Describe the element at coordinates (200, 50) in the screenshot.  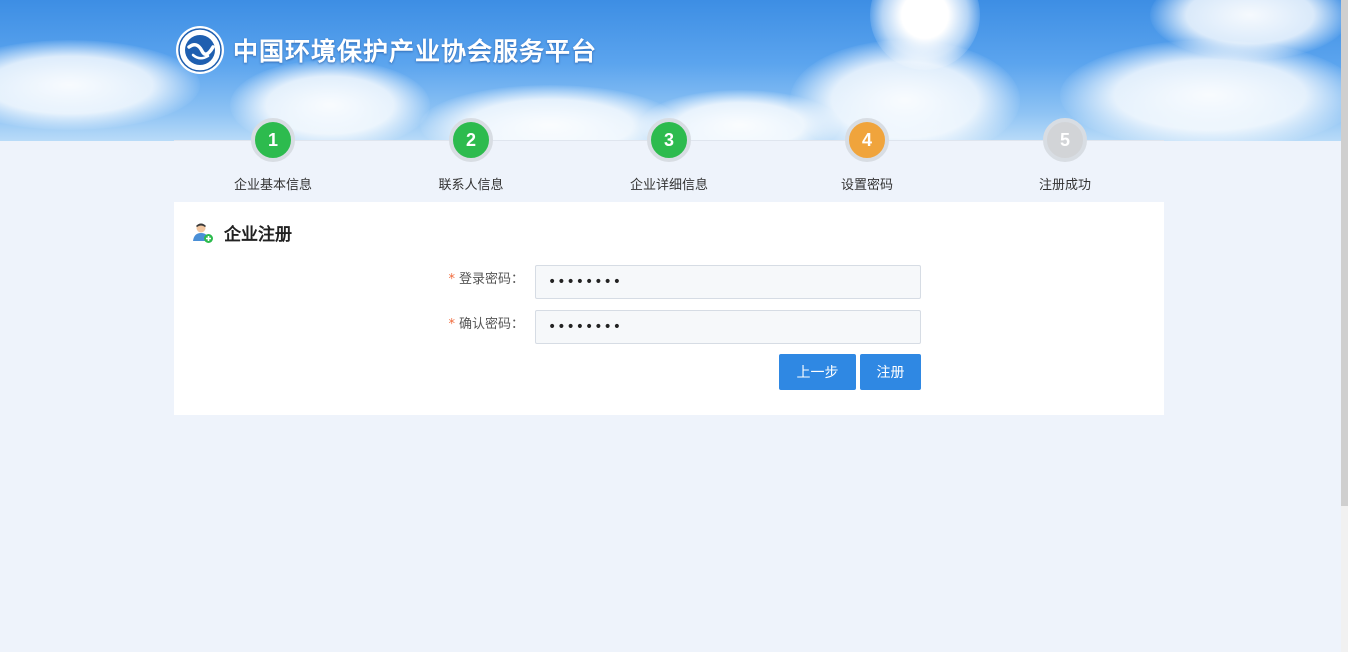
I see `caepi-logo-icon` at that location.